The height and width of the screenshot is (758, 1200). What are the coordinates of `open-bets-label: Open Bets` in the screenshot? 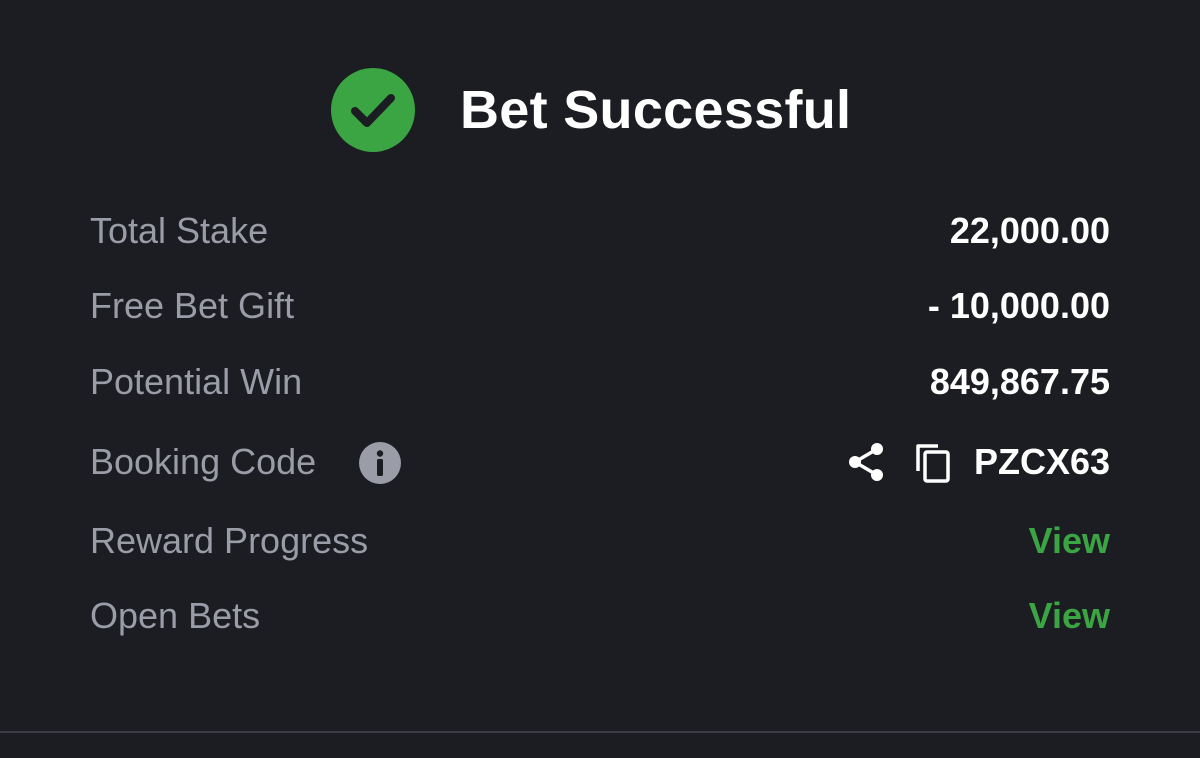 It's located at (175, 615).